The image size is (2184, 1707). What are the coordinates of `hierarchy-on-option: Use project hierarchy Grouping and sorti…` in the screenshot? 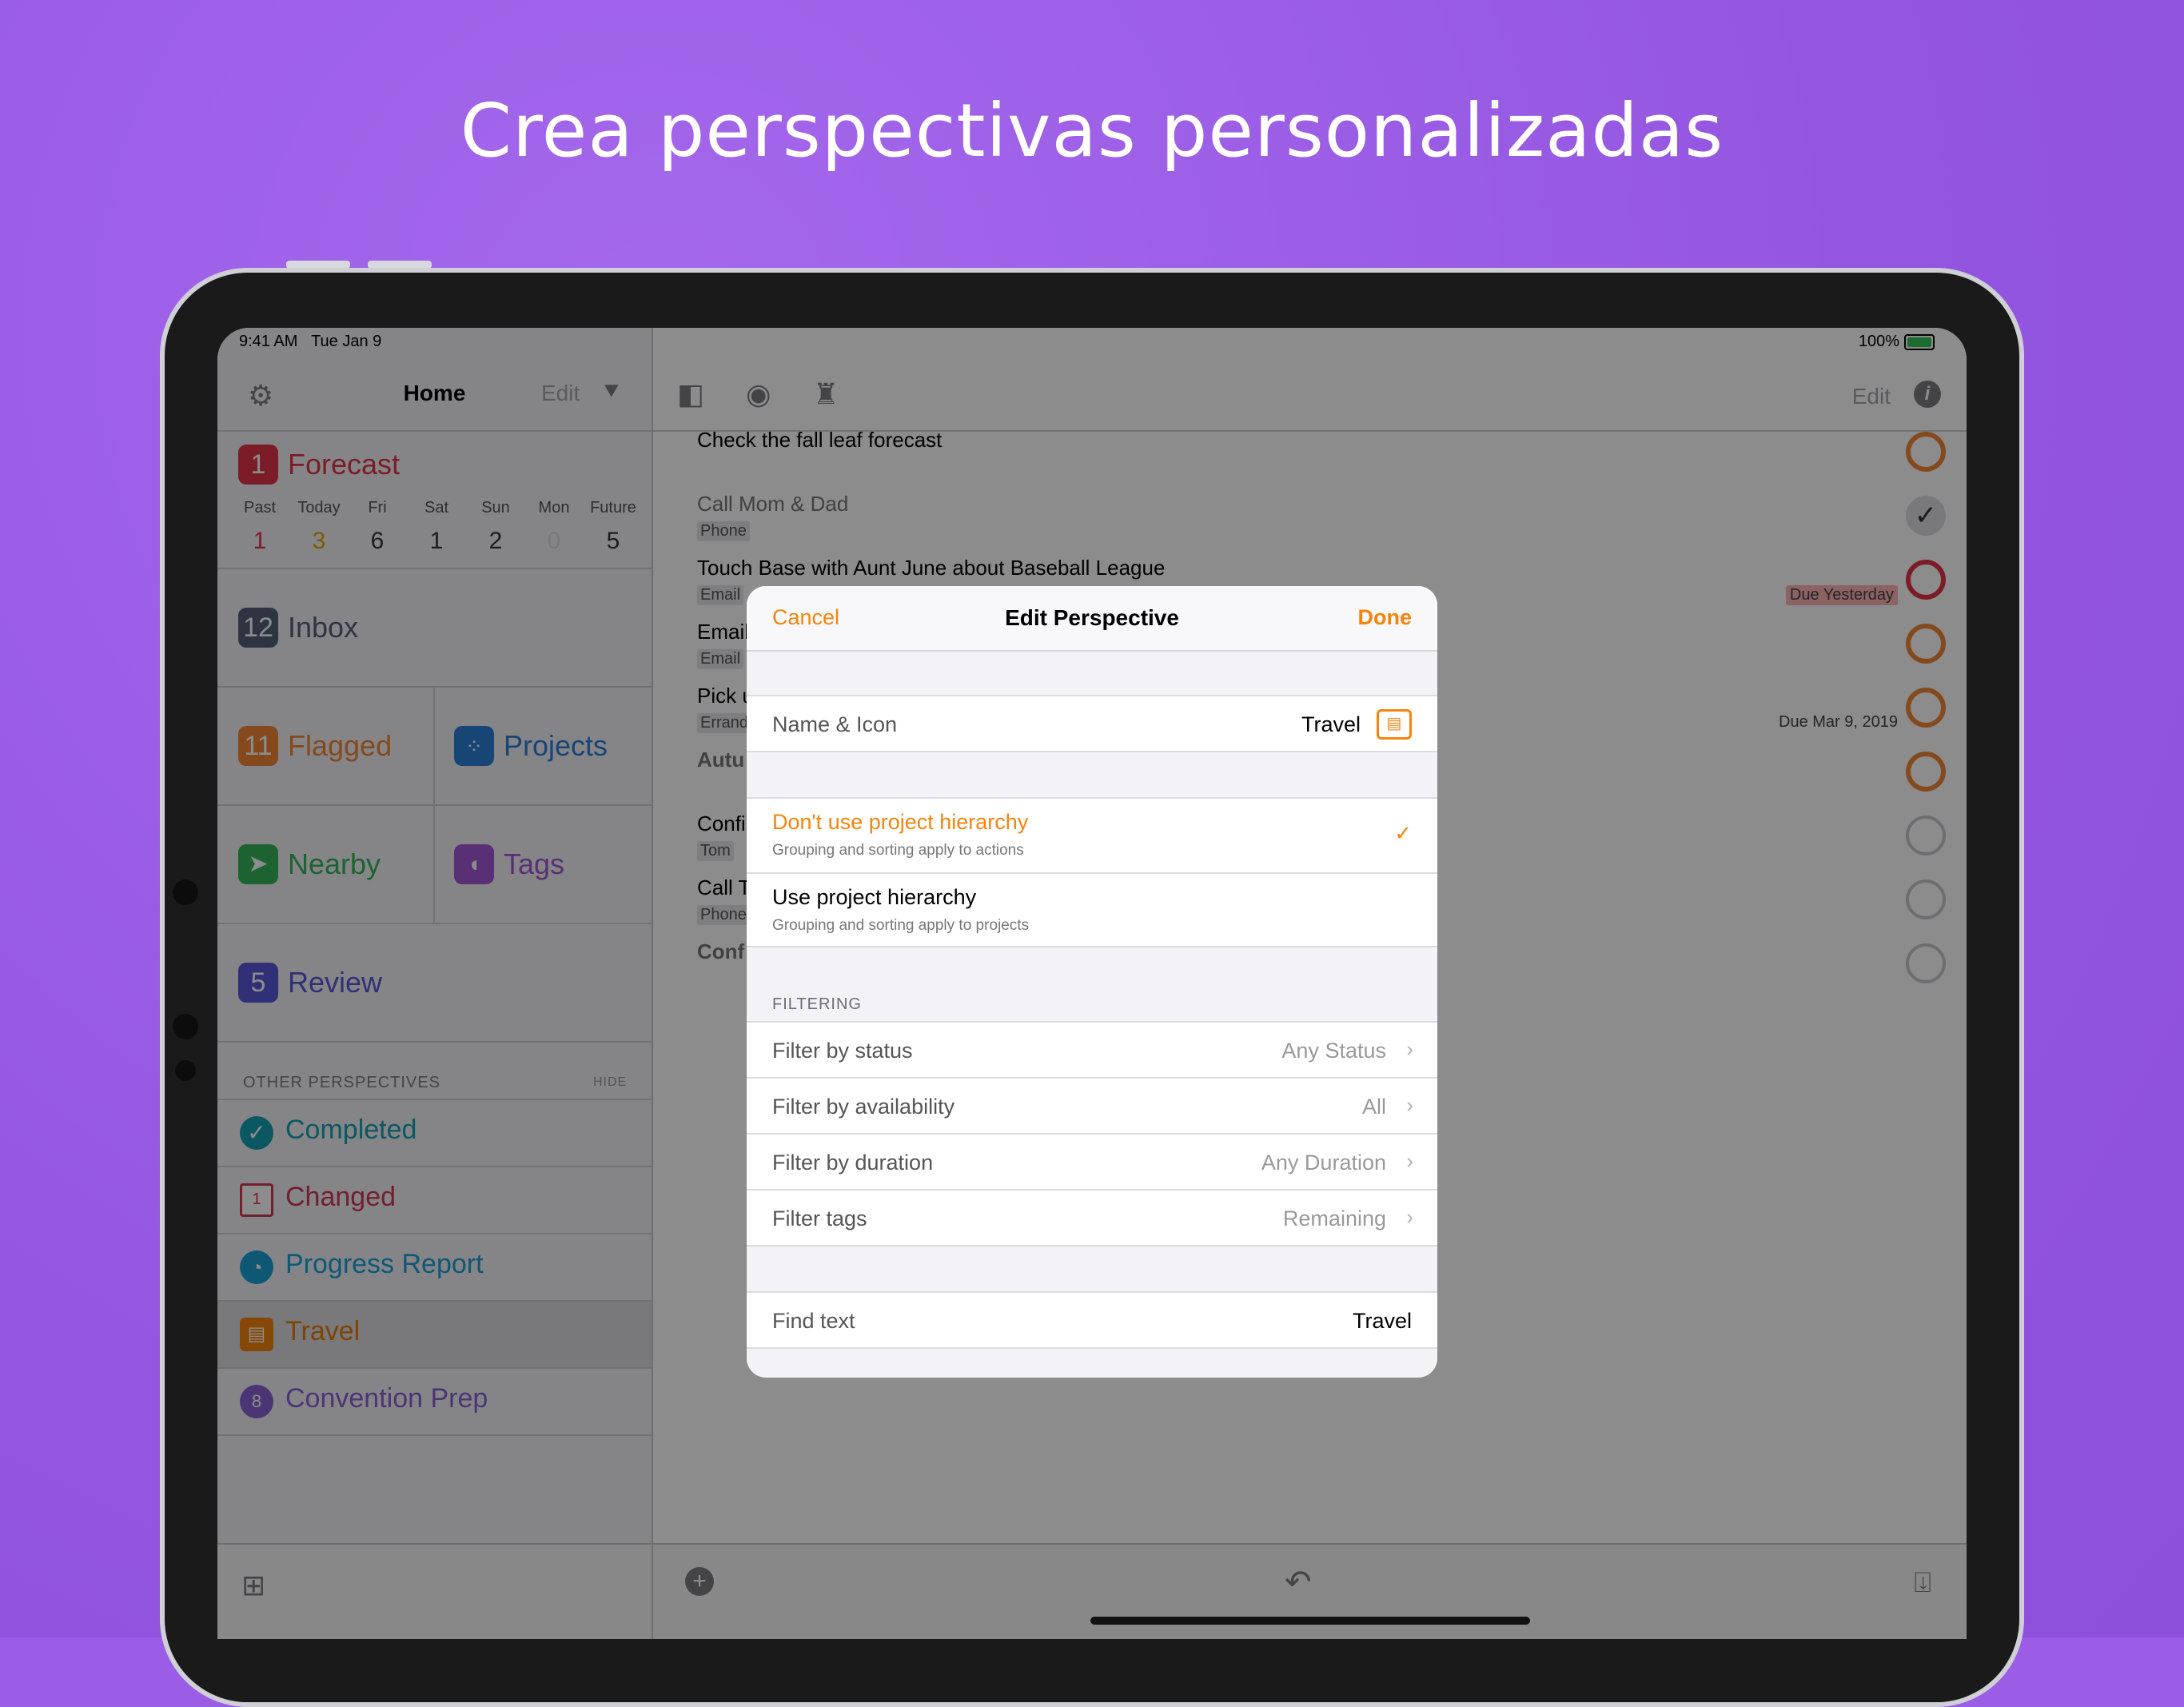 It's located at (1092, 909).